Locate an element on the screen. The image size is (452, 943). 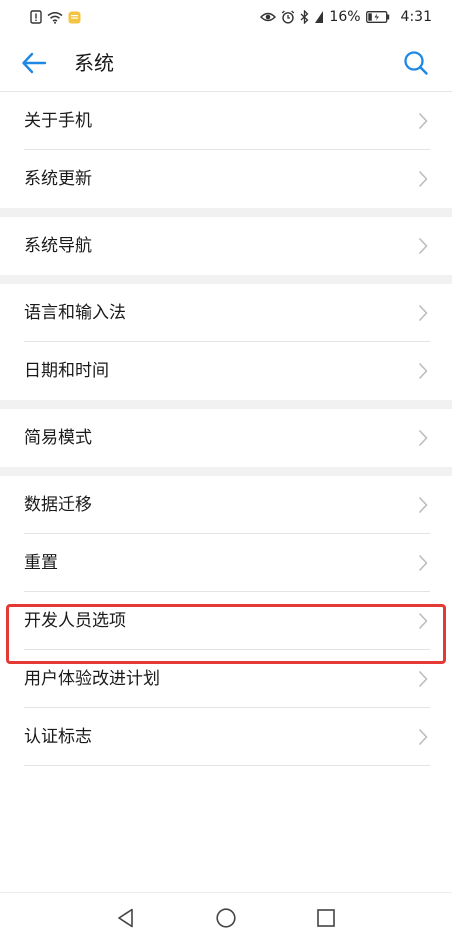
list-item-label: 简易模式 is located at coordinates (58, 438).